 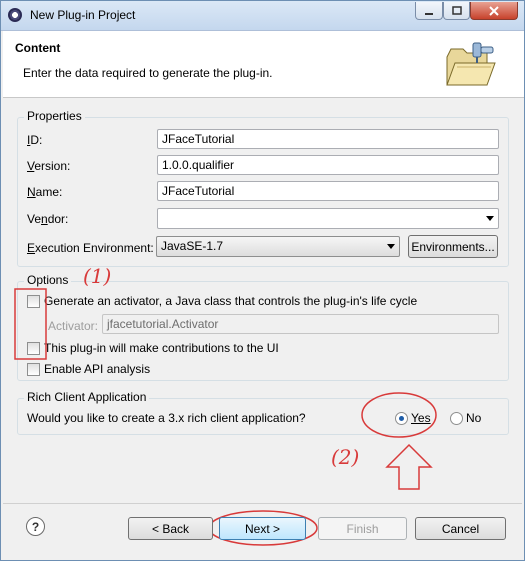 I want to click on annotation-box, so click(x=30, y=324).